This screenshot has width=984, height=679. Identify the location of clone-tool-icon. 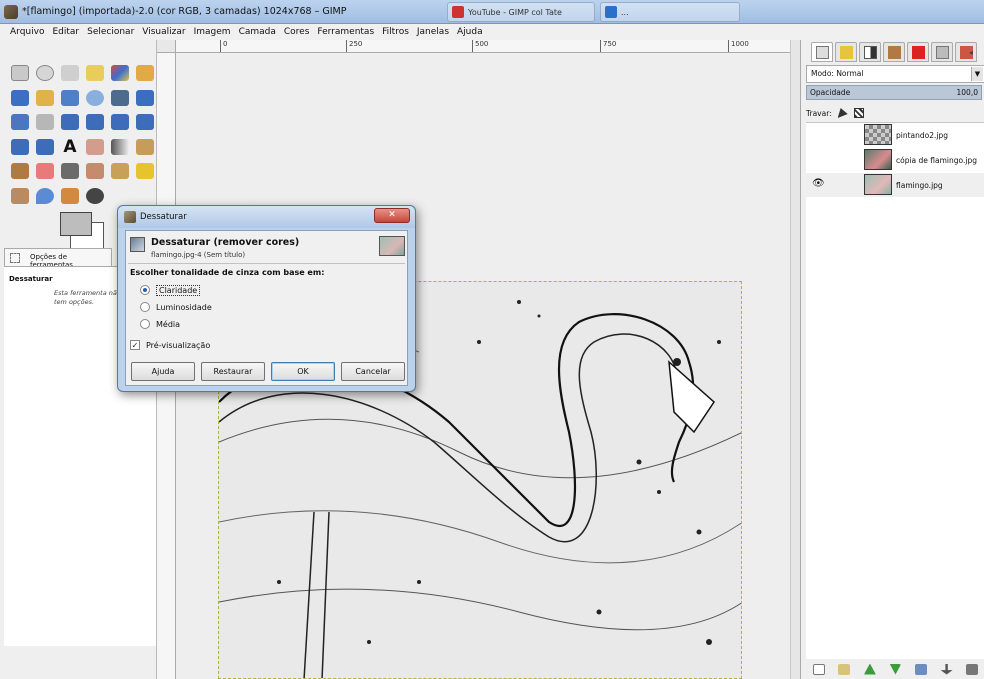
(120, 171).